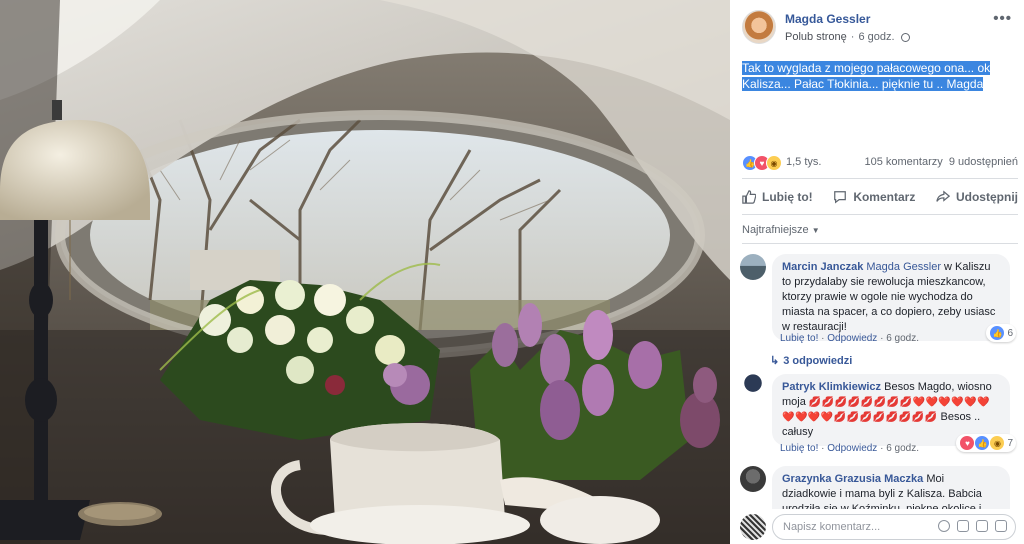  What do you see at coordinates (967, 443) in the screenshot?
I see `love-reaction-icon: ♥` at bounding box center [967, 443].